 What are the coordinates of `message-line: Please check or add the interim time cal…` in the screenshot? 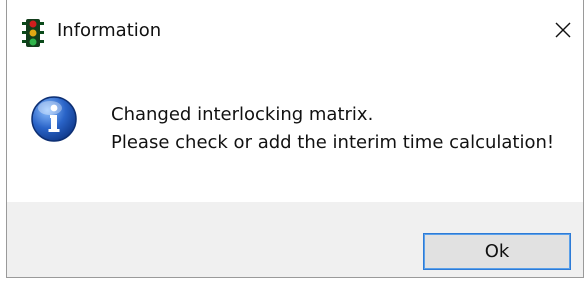 It's located at (333, 142).